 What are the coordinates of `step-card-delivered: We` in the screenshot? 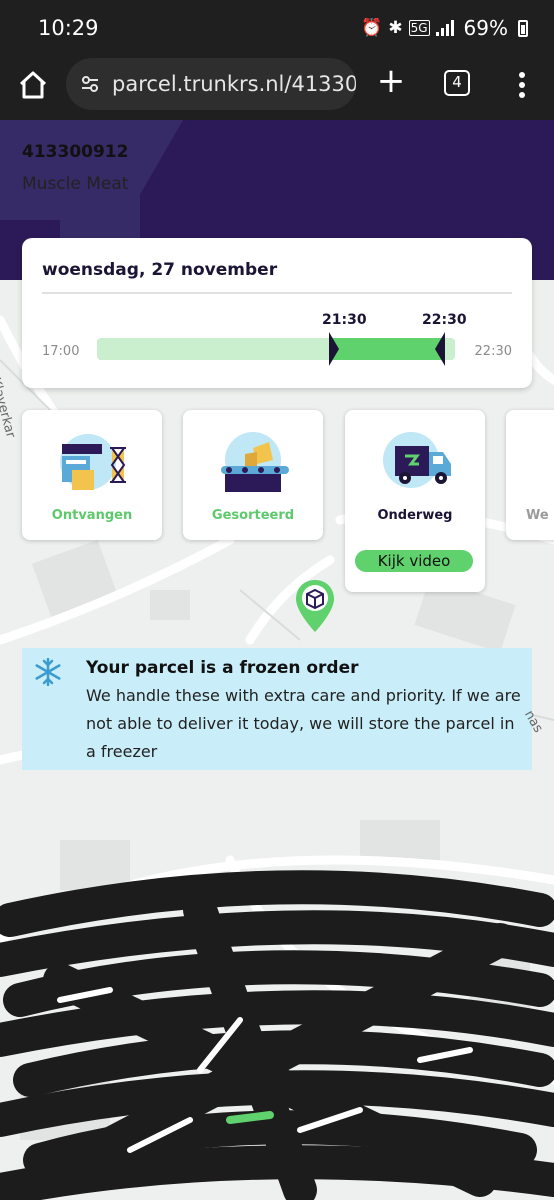 It's located at (530, 475).